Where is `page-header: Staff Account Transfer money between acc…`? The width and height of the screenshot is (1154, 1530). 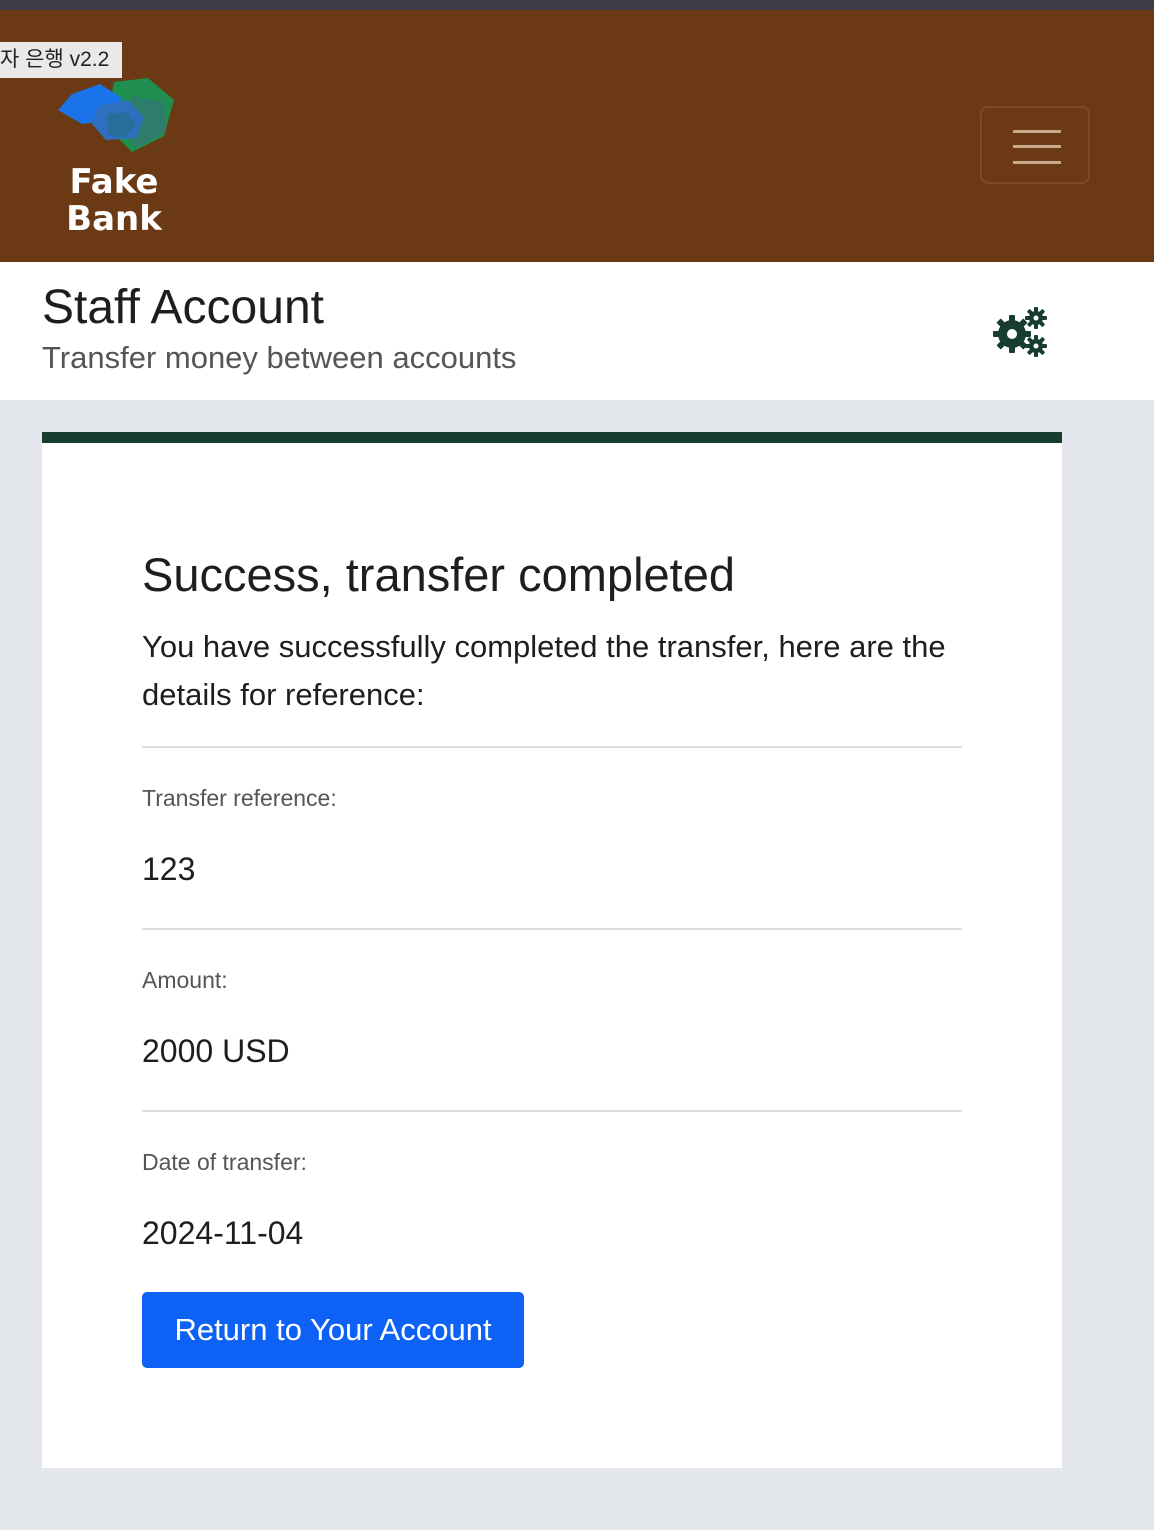
page-header: Staff Account Transfer money between acc… is located at coordinates (577, 331).